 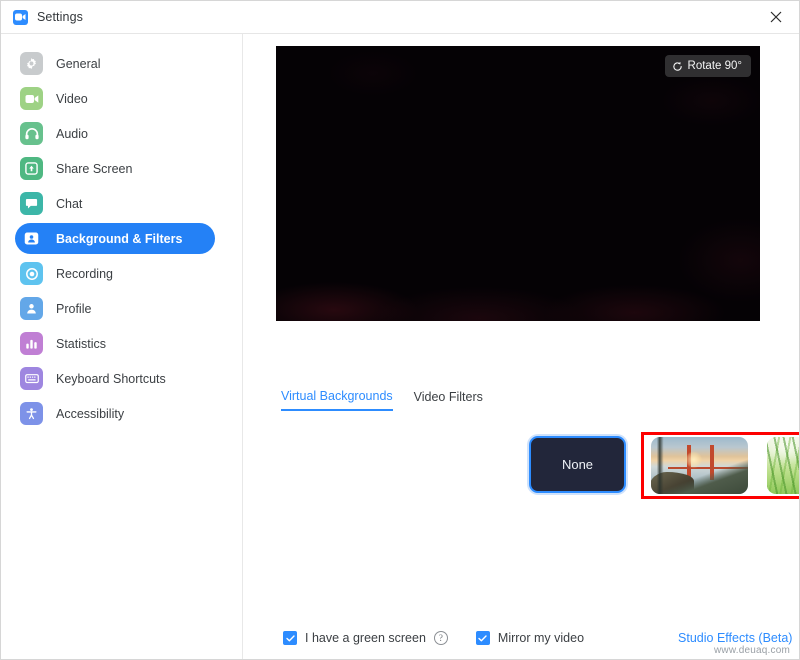 What do you see at coordinates (115, 203) in the screenshot?
I see `sidebar-item-chat: Chat` at bounding box center [115, 203].